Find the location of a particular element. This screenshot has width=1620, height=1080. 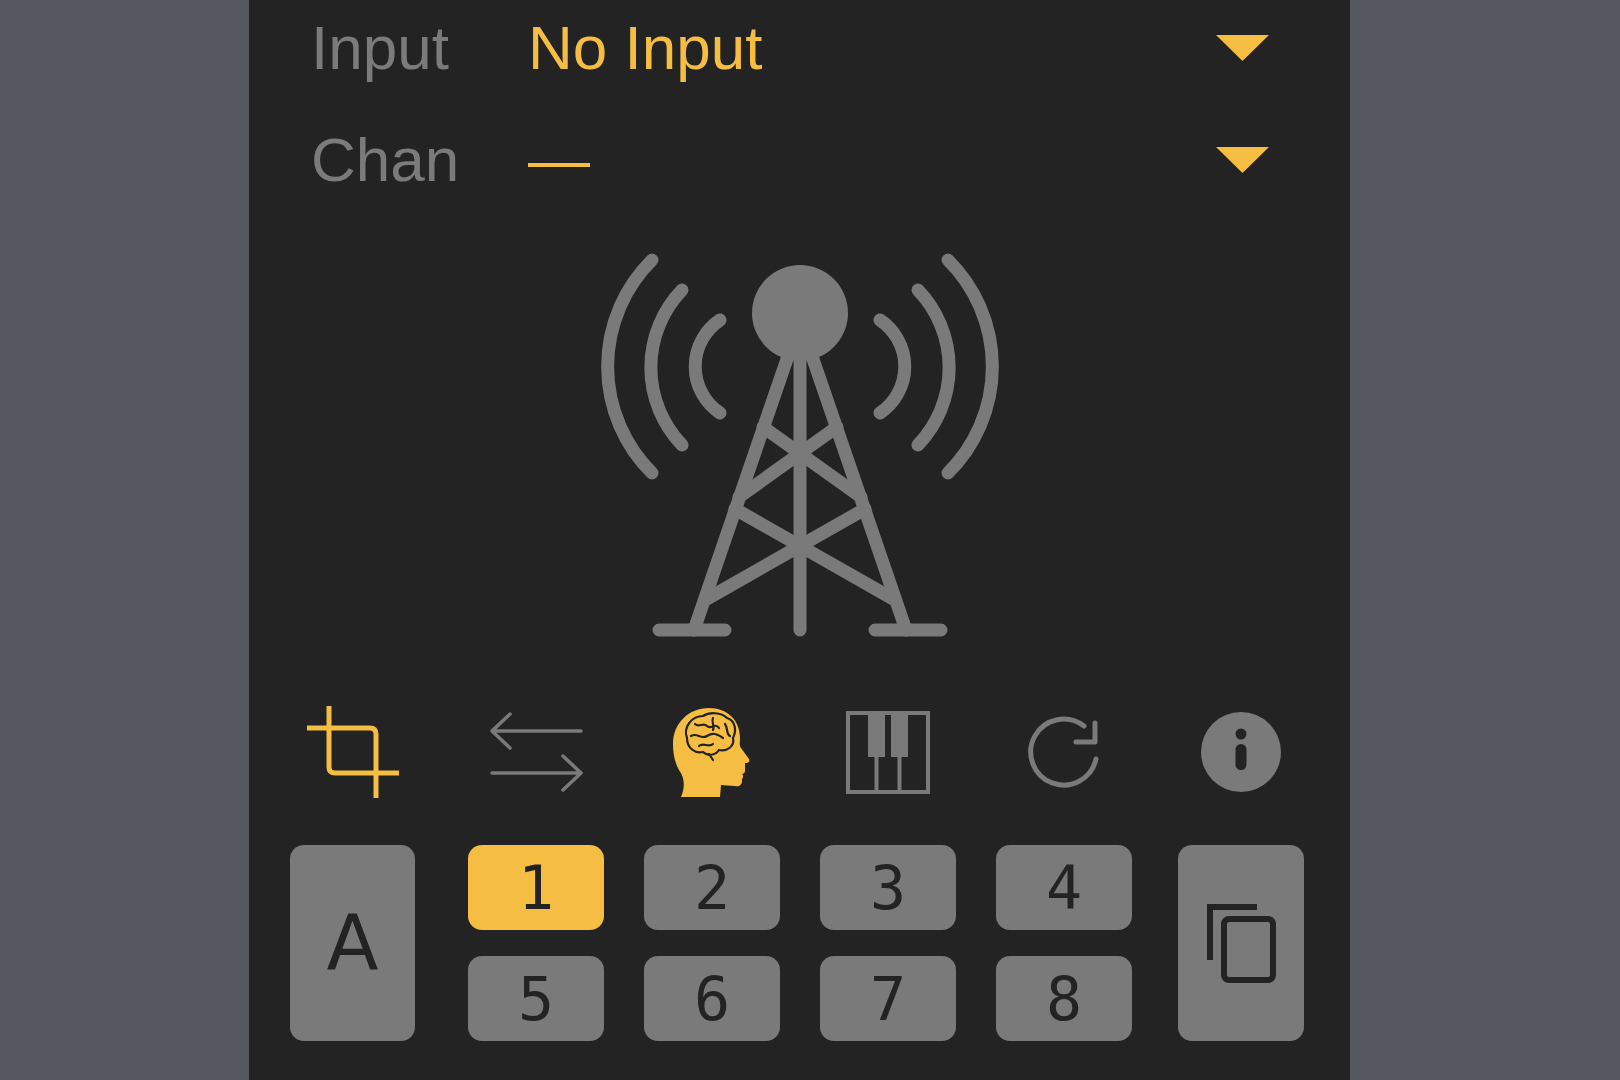

pad-button: 5 is located at coordinates (536, 998).